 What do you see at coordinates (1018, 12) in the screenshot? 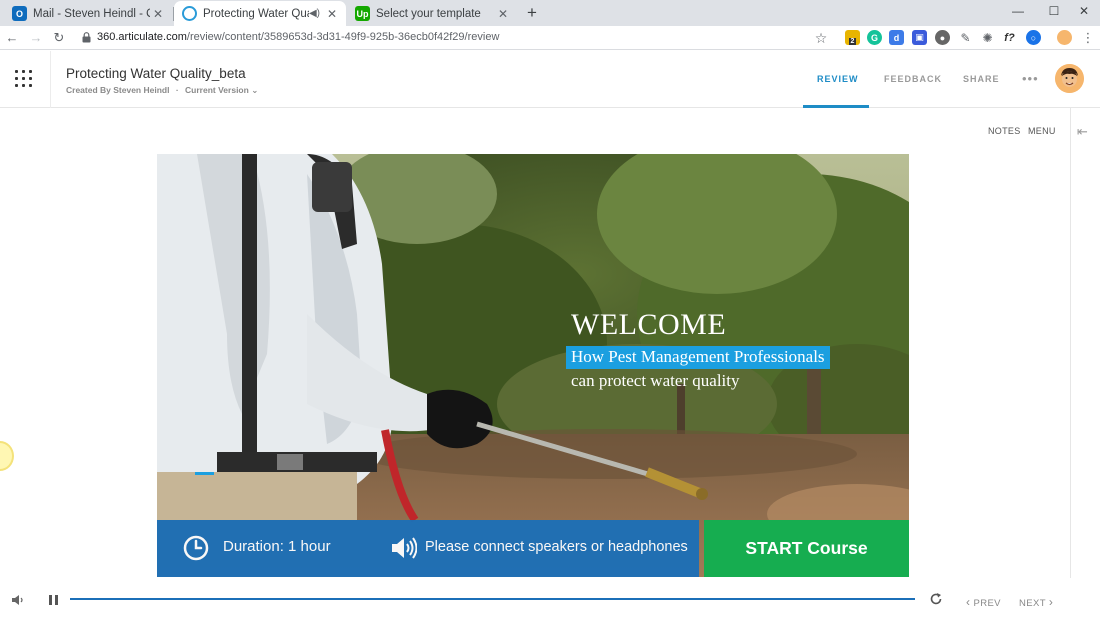
I see `minimize-icon: —` at bounding box center [1018, 12].